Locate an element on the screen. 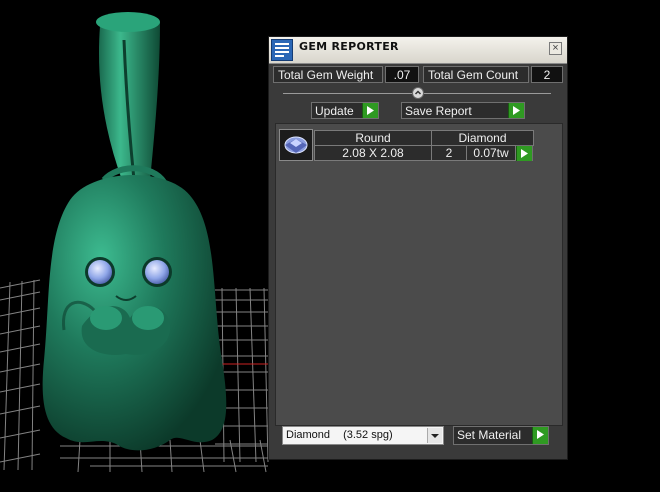  set-material-button: Set Material is located at coordinates (501, 435).